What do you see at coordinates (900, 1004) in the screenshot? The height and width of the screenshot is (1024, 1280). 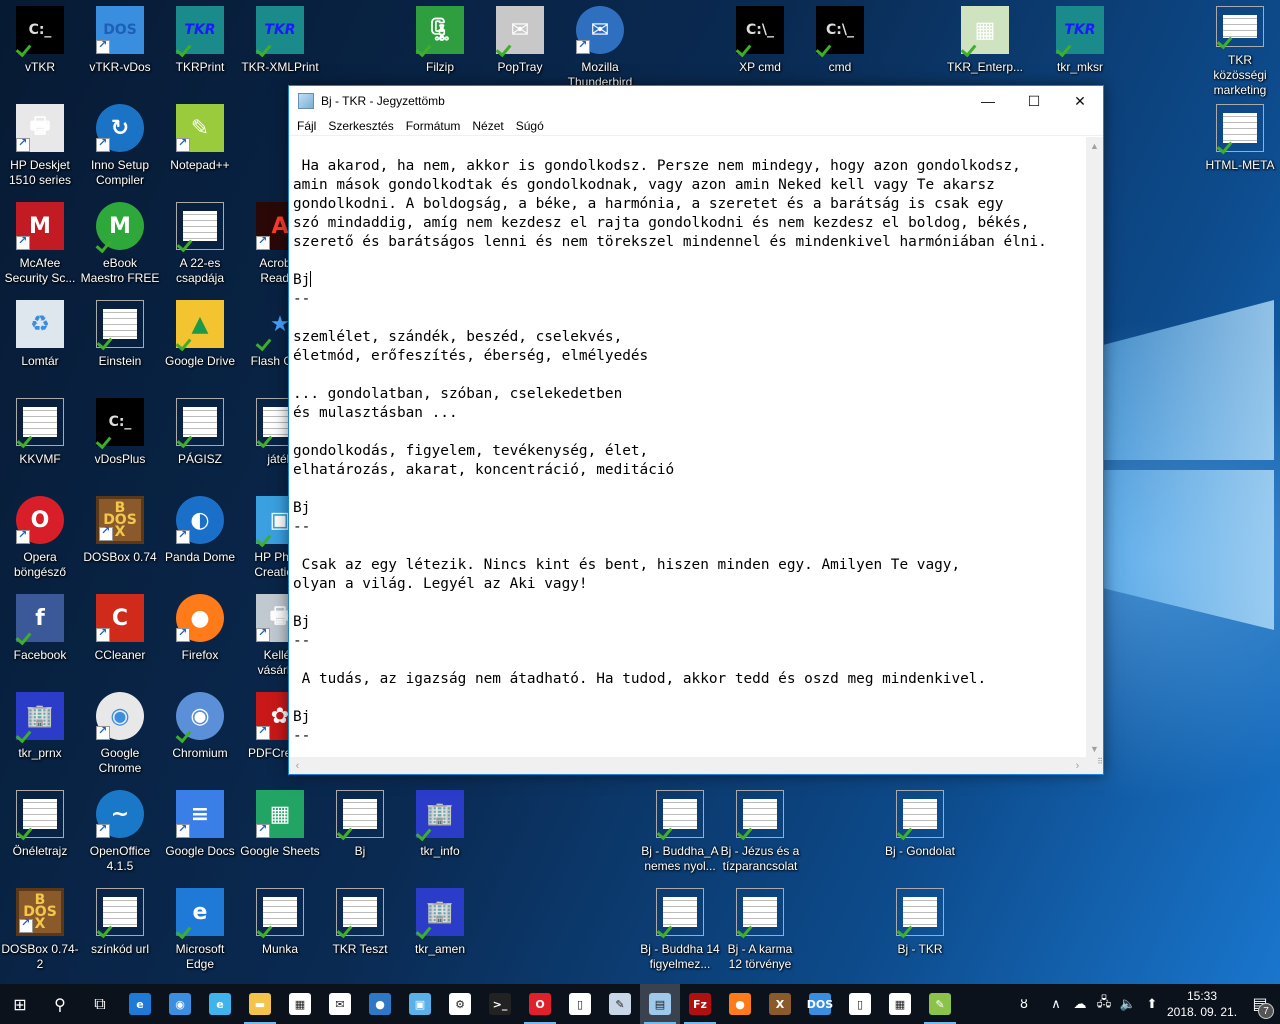 I see `taskbar-app-calculator: ▦` at bounding box center [900, 1004].